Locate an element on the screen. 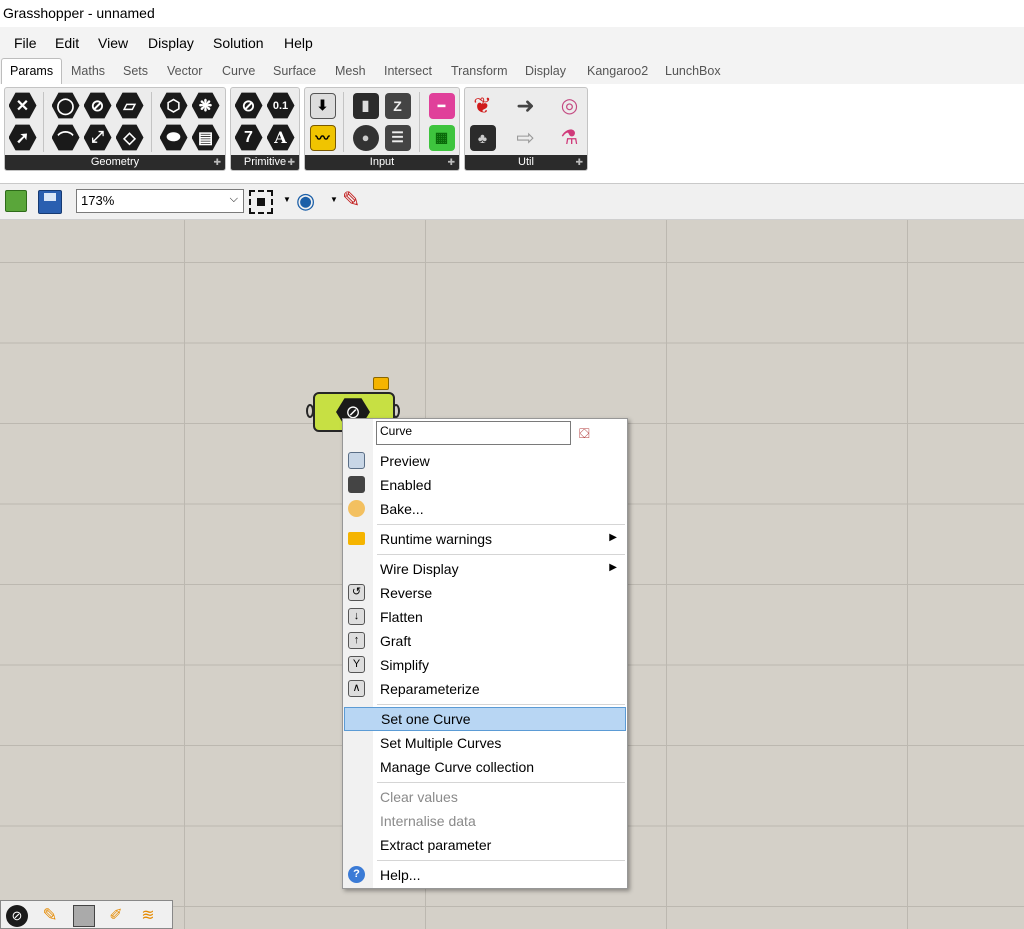 This screenshot has width=1024, height=929. boolean-param-icon: ⊘ is located at coordinates (248, 105).